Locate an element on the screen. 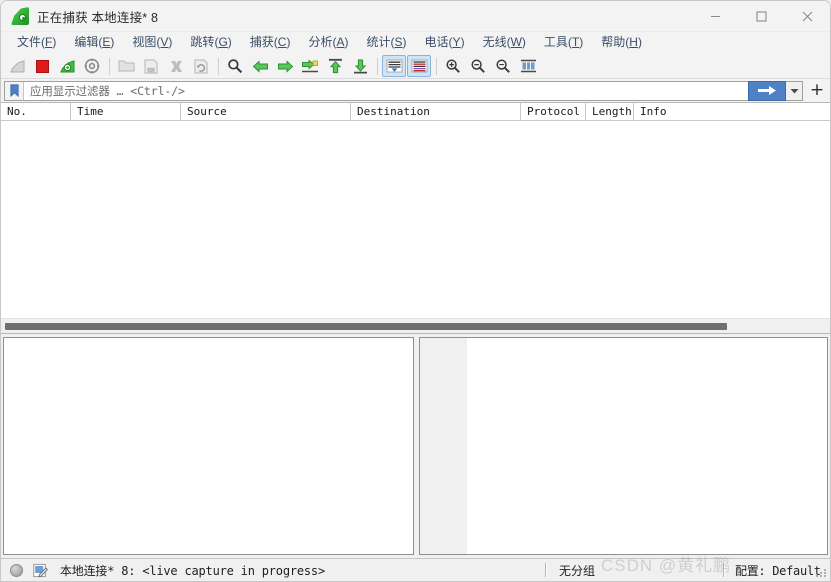 The width and height of the screenshot is (831, 582). go-to-packet-icon is located at coordinates (310, 66).